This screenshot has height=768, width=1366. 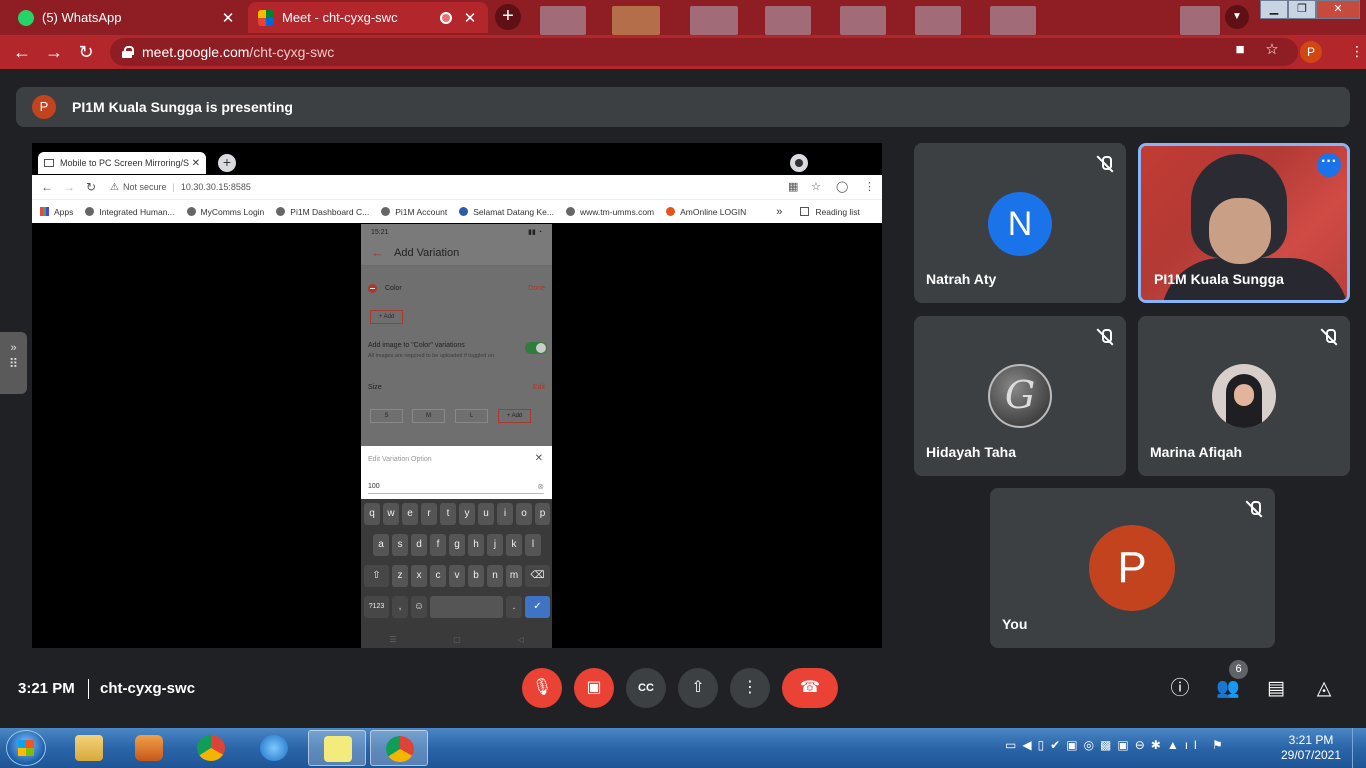 I want to click on qr-icon: ▦, so click(x=793, y=187).